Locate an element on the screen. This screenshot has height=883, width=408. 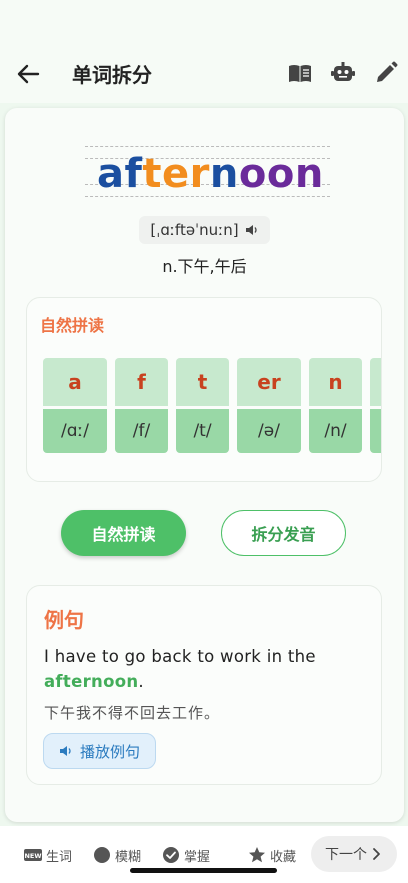
example-title: 例句 is located at coordinates (64, 620).